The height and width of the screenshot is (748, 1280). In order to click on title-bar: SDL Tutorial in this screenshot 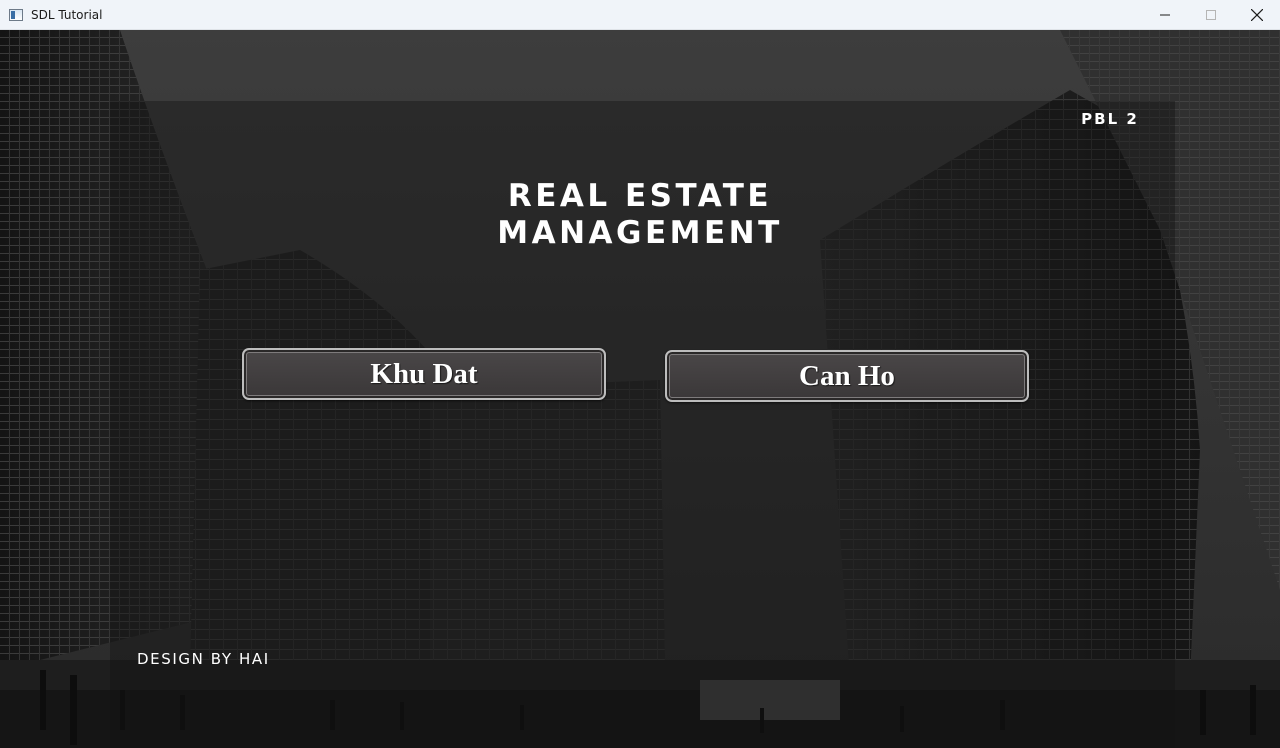, I will do `click(640, 15)`.